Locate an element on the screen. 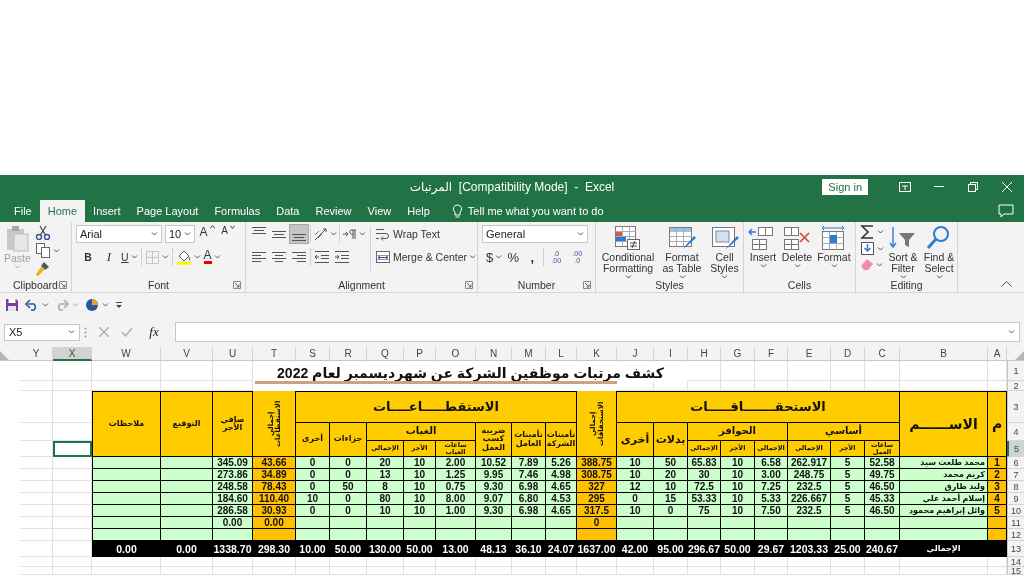  row-header: 10 is located at coordinates (1015, 511).